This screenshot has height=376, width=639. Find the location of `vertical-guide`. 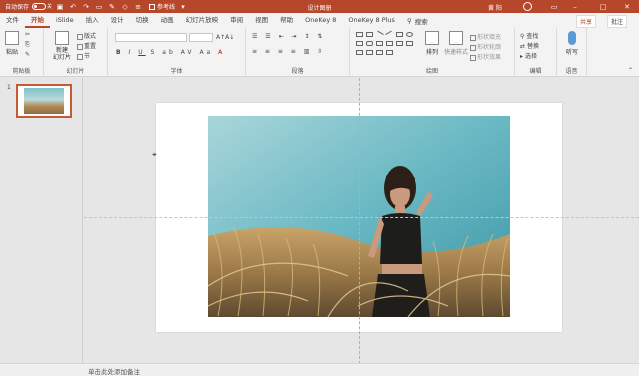

vertical-guide is located at coordinates (359, 221).